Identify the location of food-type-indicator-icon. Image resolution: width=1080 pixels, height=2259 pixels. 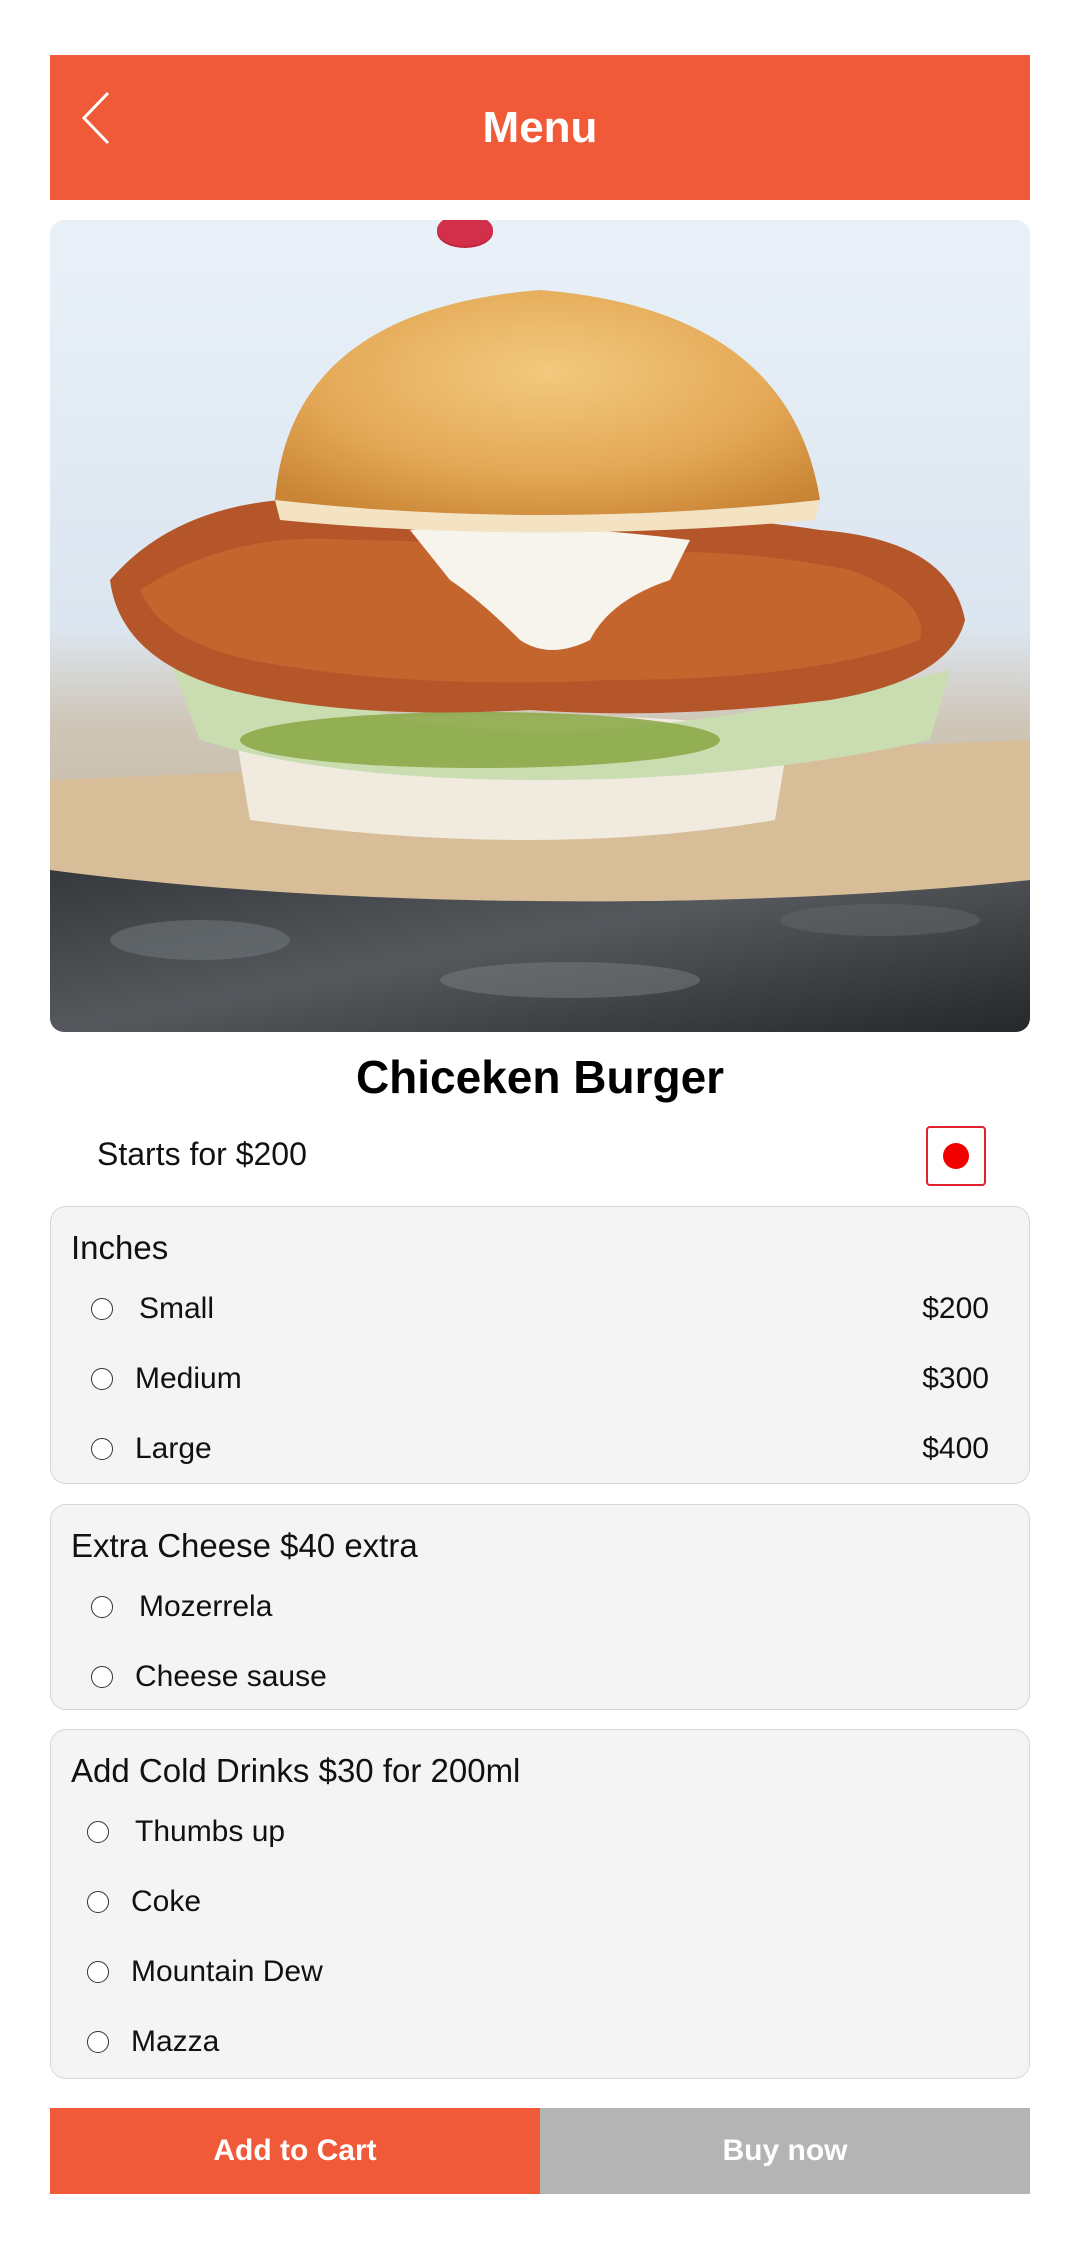
(956, 1156).